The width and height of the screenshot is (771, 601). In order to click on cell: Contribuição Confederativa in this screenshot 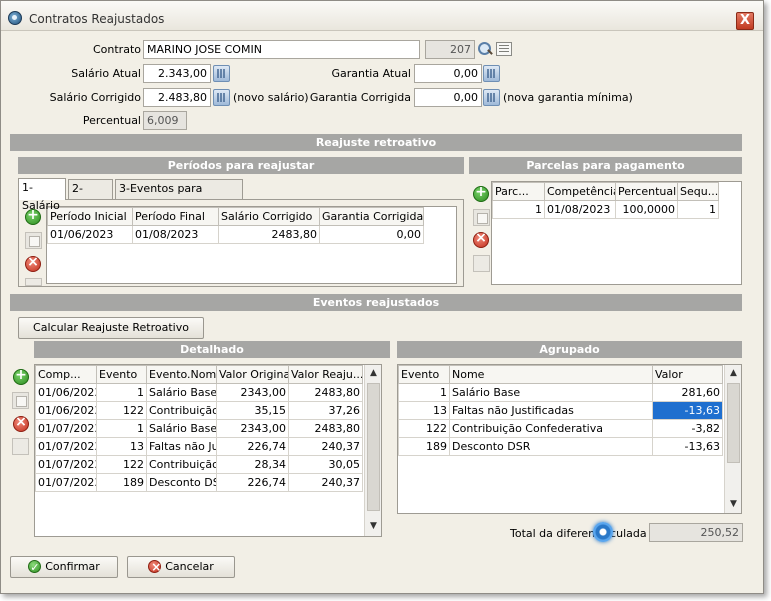, I will do `click(551, 428)`.